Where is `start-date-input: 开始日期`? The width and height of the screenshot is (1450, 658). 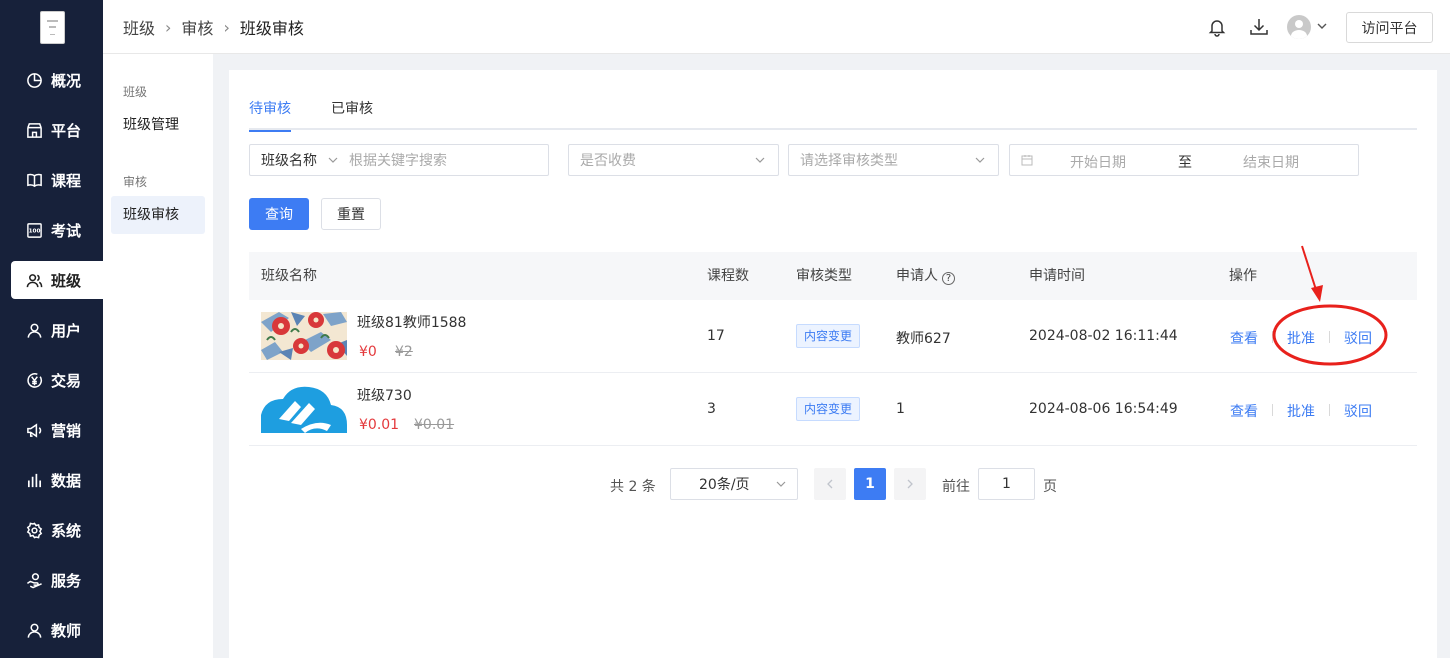
start-date-input: 开始日期 is located at coordinates (1098, 162).